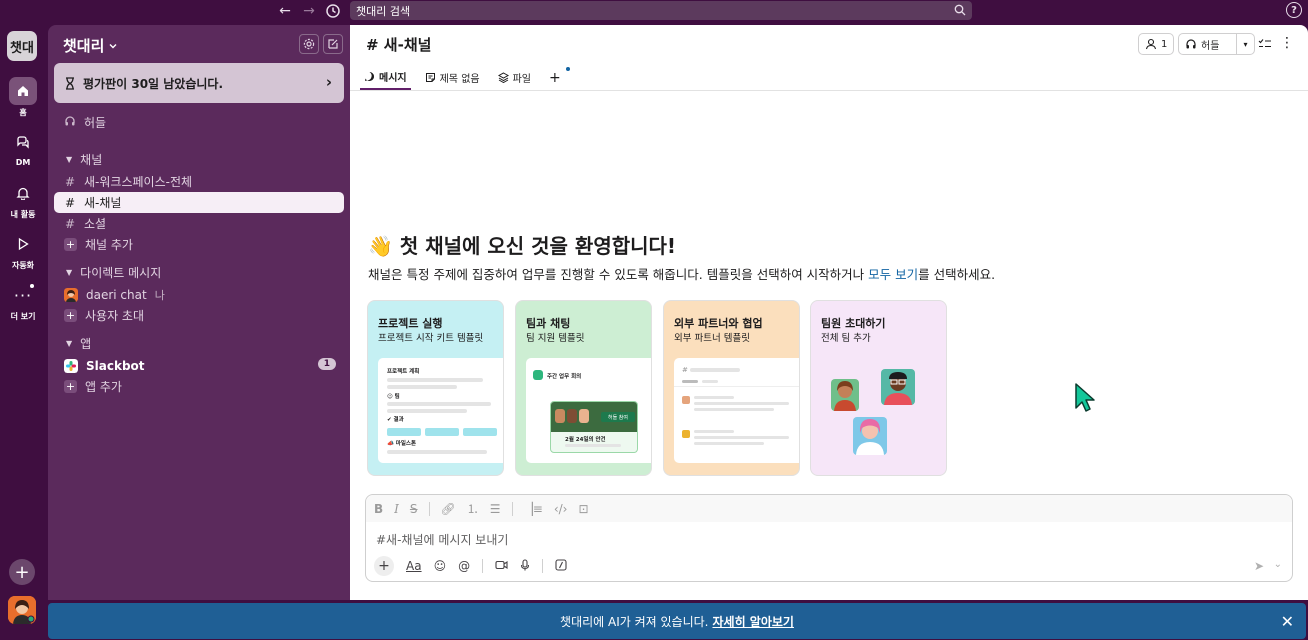 This screenshot has width=1308, height=640. Describe the element at coordinates (22, 610) in the screenshot. I see `avatar` at that location.